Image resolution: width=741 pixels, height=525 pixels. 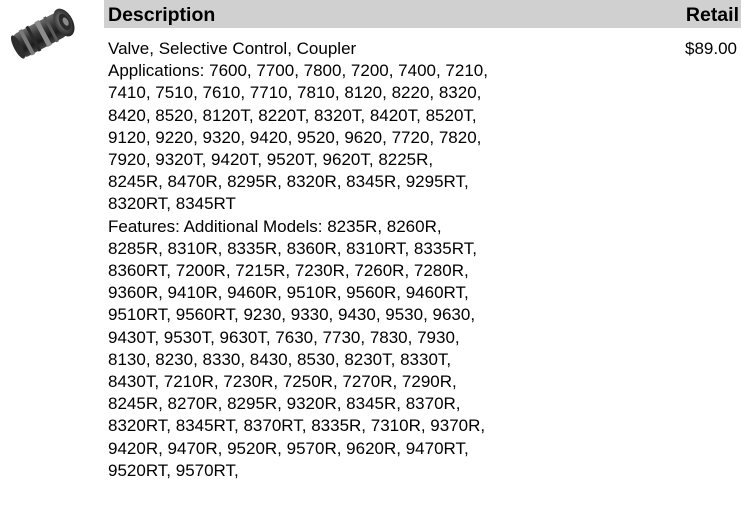 What do you see at coordinates (711, 48) in the screenshot?
I see `retail-price: $89.00` at bounding box center [711, 48].